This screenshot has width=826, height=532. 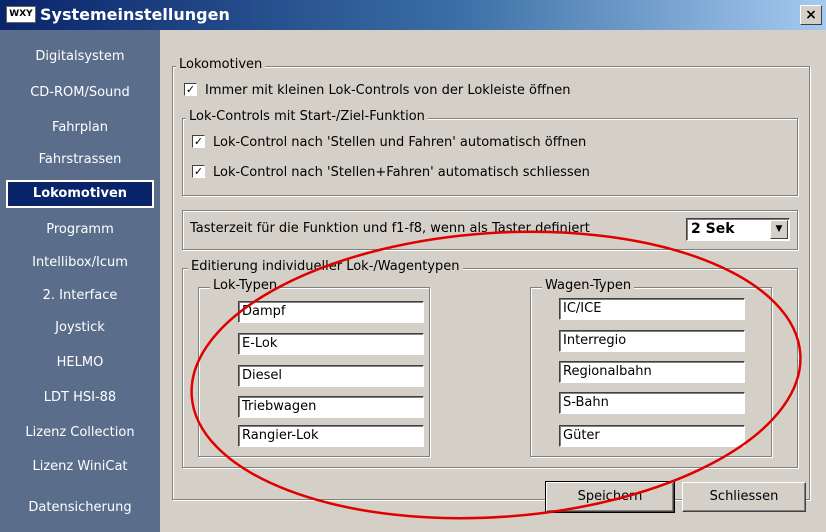 What do you see at coordinates (80, 508) in the screenshot?
I see `sidebar-item-datensicherung: Datensicherung` at bounding box center [80, 508].